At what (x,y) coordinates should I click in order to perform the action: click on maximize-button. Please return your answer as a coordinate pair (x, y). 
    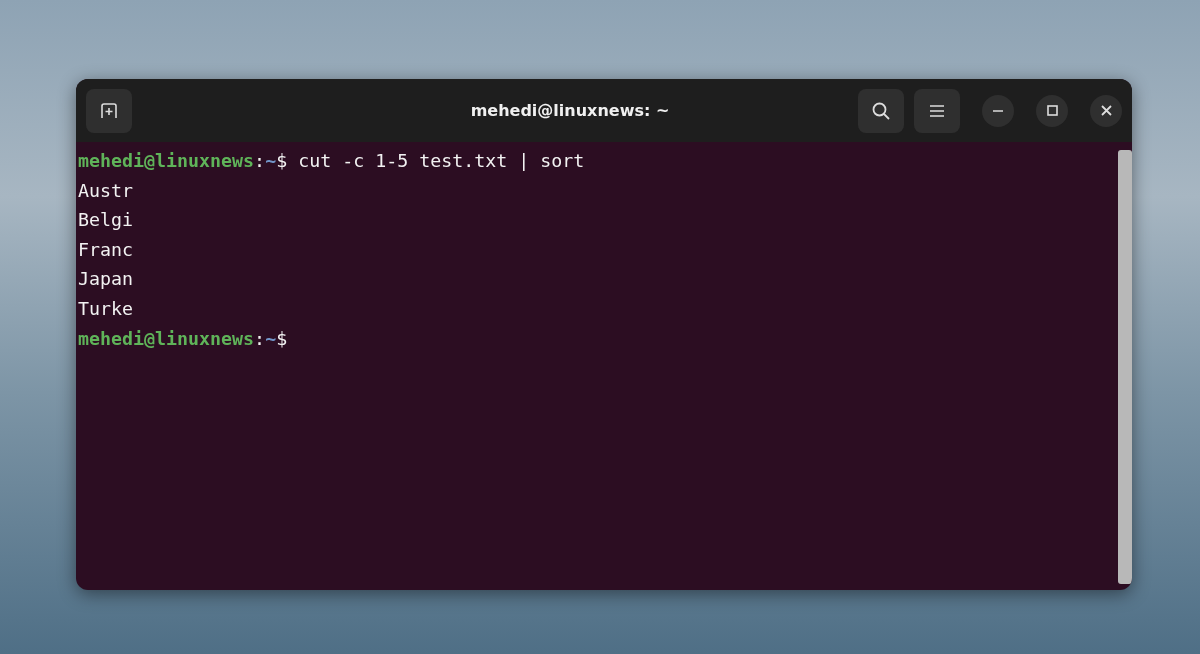
    Looking at the image, I should click on (1052, 110).